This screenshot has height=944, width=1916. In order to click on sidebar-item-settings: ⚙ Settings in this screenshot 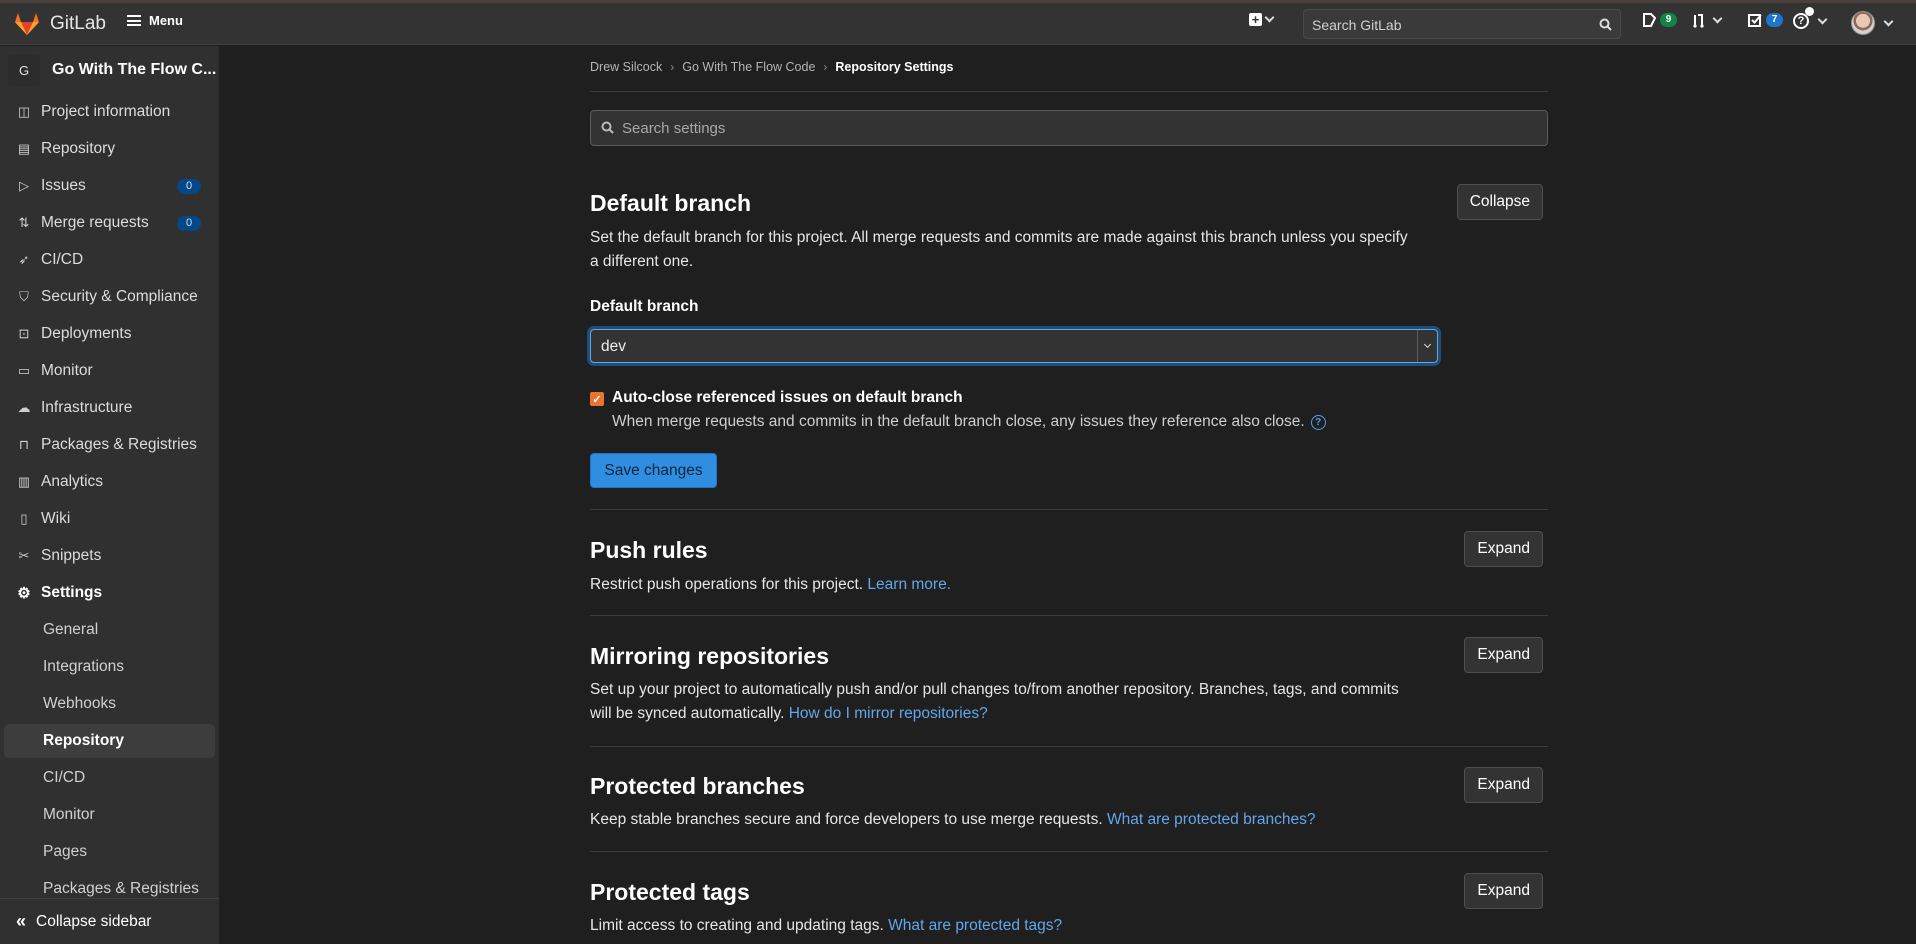, I will do `click(109, 593)`.